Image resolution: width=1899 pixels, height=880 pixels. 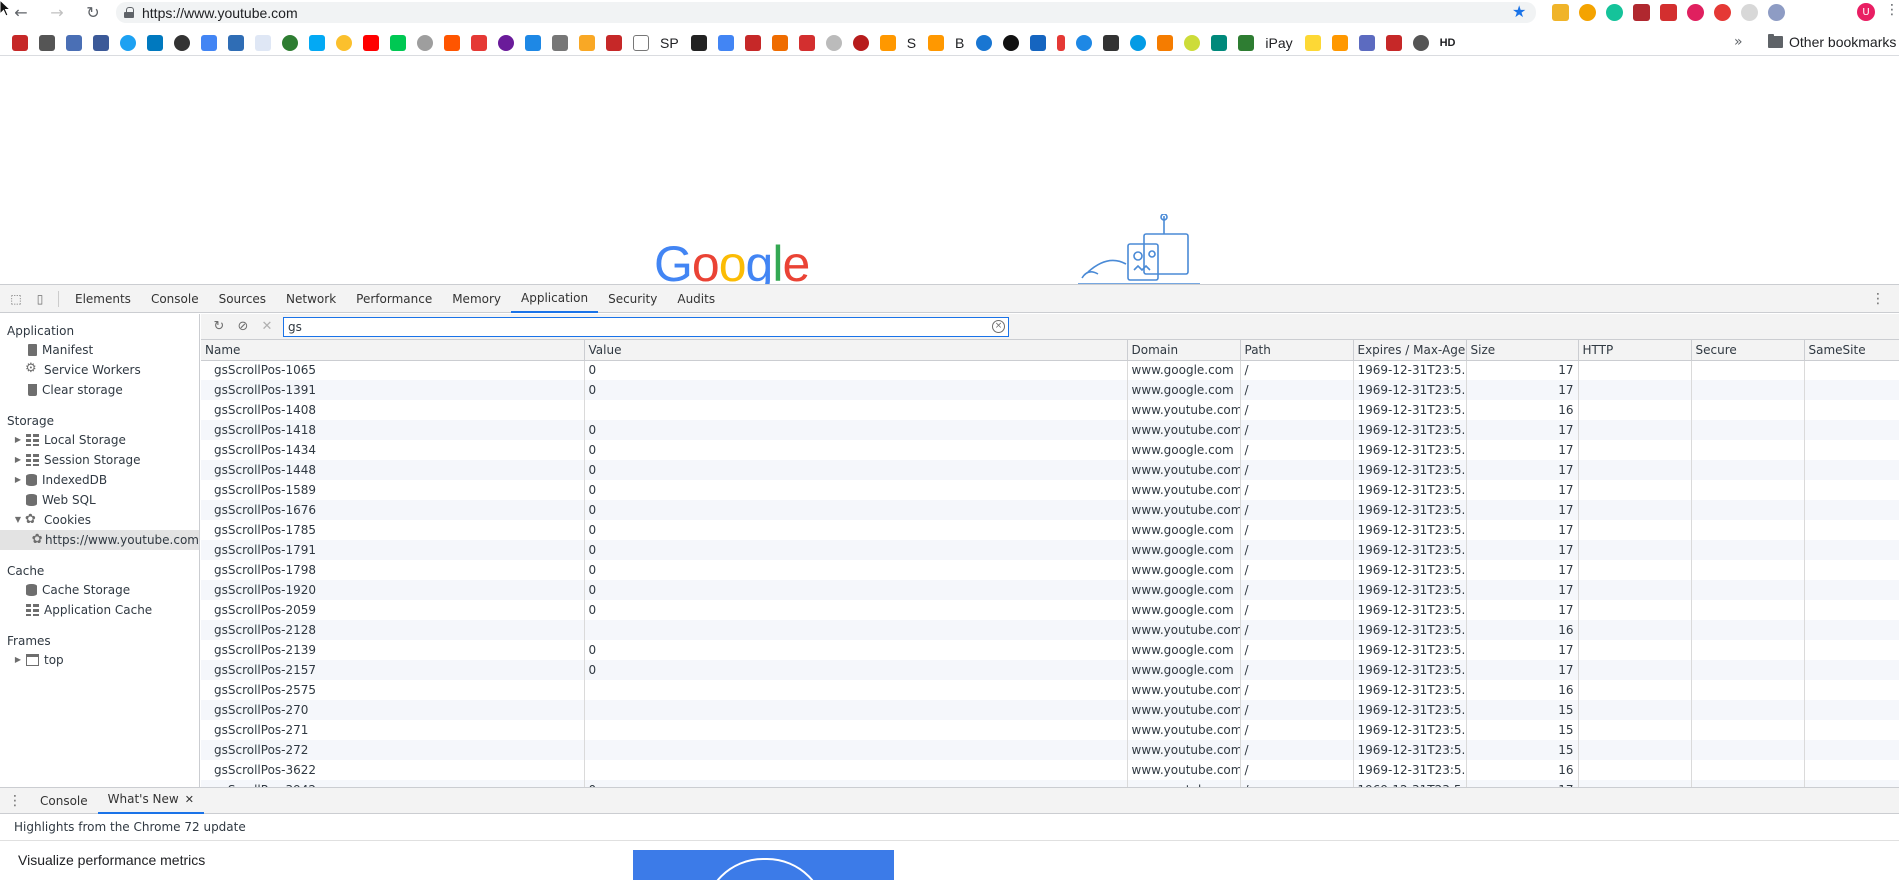 What do you see at coordinates (101, 43) in the screenshot?
I see `facebook-icon` at bounding box center [101, 43].